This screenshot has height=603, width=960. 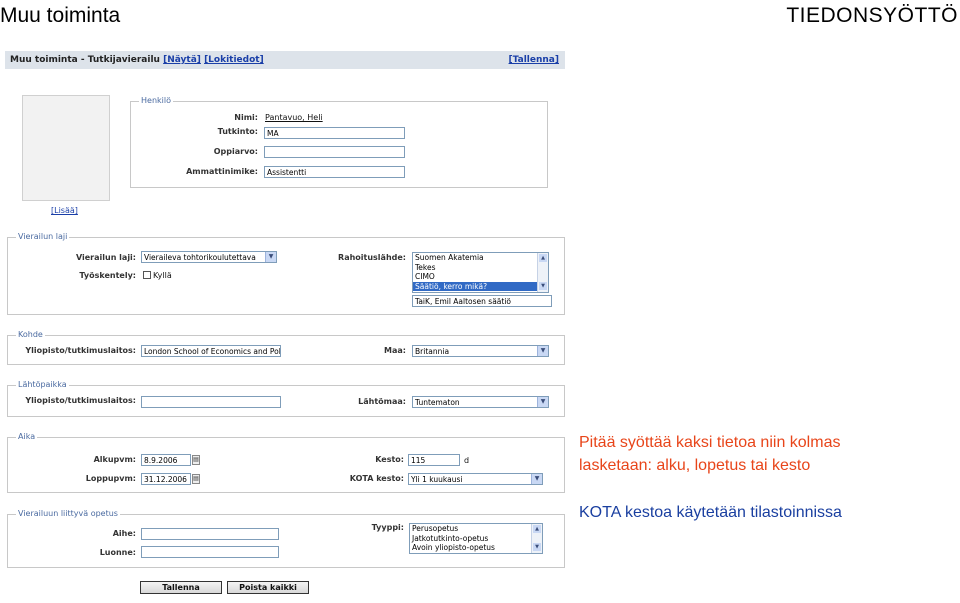 I want to click on end-date-input: 31.12.2006, so click(x=166, y=479).